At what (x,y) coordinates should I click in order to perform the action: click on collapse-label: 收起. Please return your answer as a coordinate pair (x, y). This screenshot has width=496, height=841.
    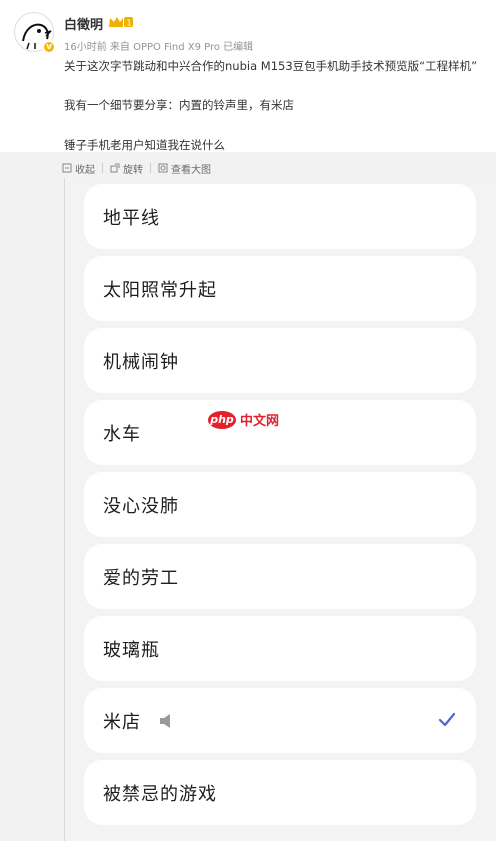
    Looking at the image, I should click on (85, 170).